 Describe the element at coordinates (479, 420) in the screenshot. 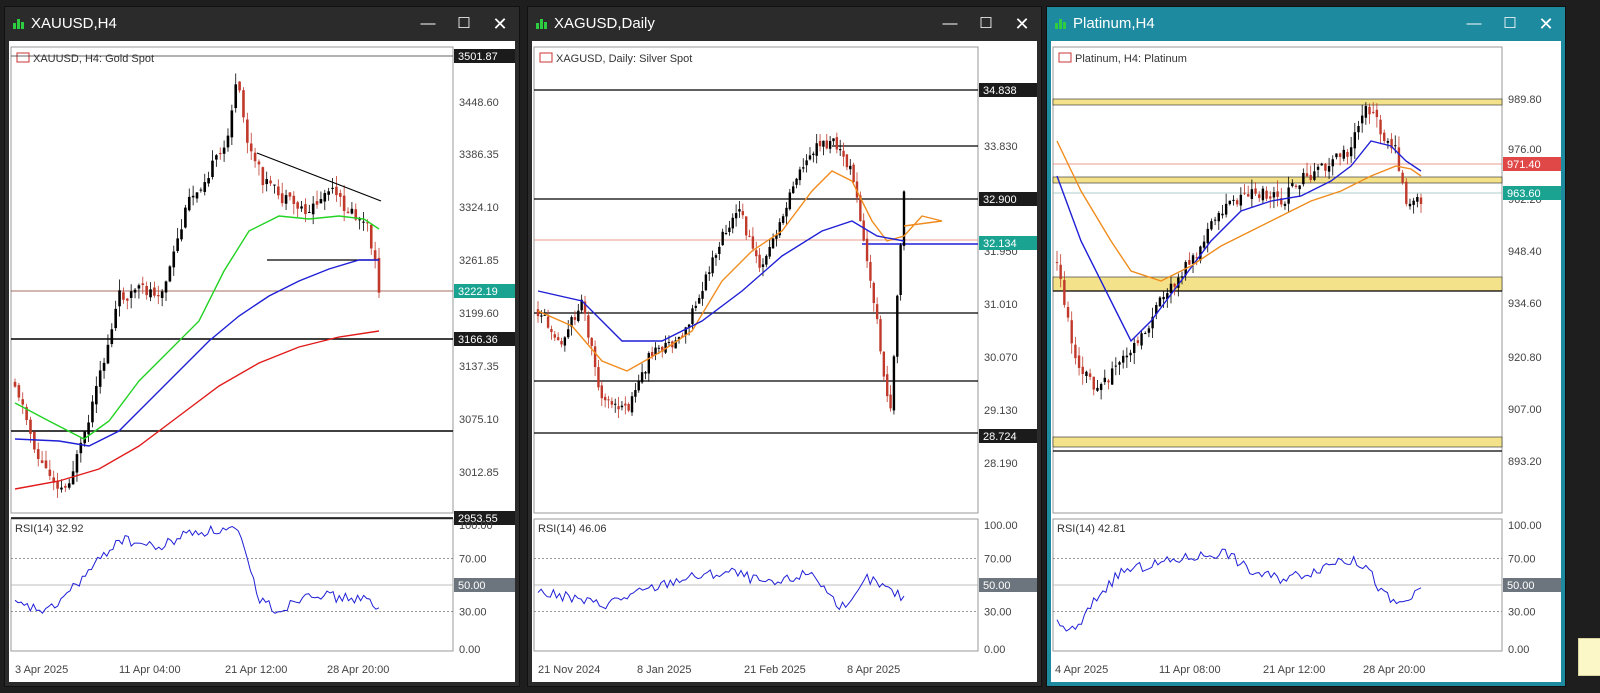

I see `price-axis-tick: 3075.10` at that location.